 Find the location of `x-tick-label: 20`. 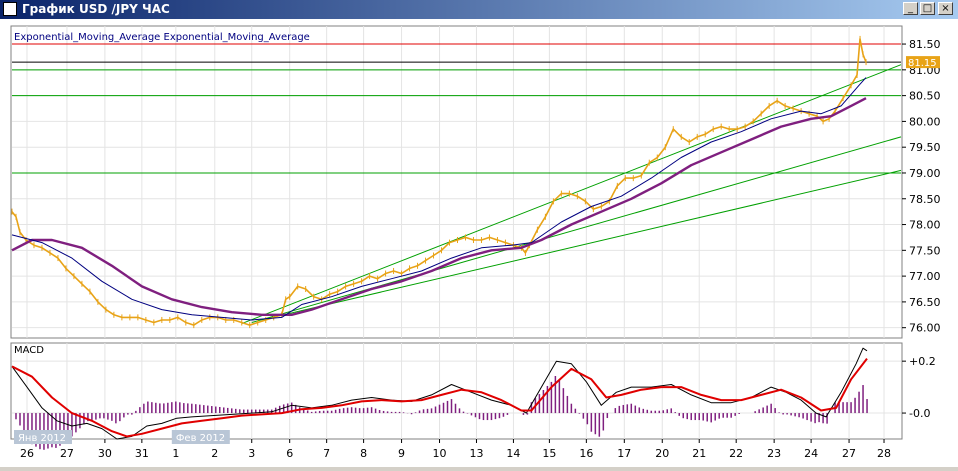

x-tick-label: 20 is located at coordinates (662, 453).